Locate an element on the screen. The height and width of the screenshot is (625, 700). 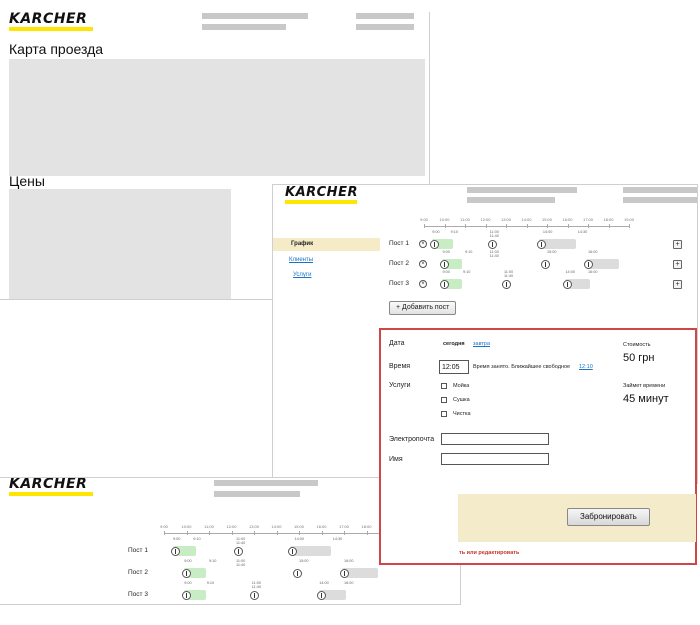
timeline-tick-label: 17:00 is located at coordinates (344, 526).